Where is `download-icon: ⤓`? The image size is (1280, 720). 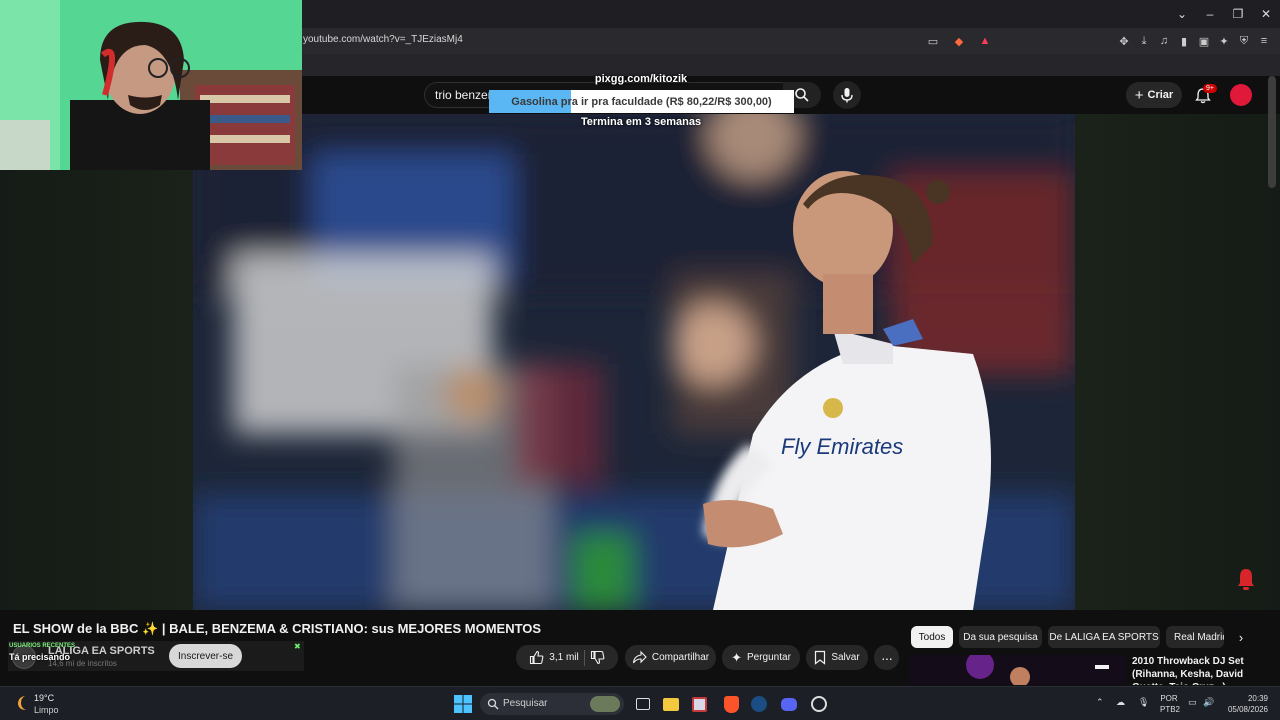 download-icon: ⤓ is located at coordinates (1144, 41).